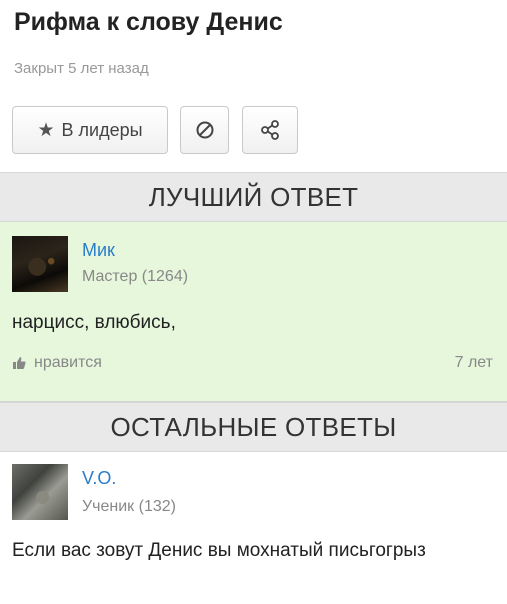  I want to click on like-button: нравится, so click(57, 363).